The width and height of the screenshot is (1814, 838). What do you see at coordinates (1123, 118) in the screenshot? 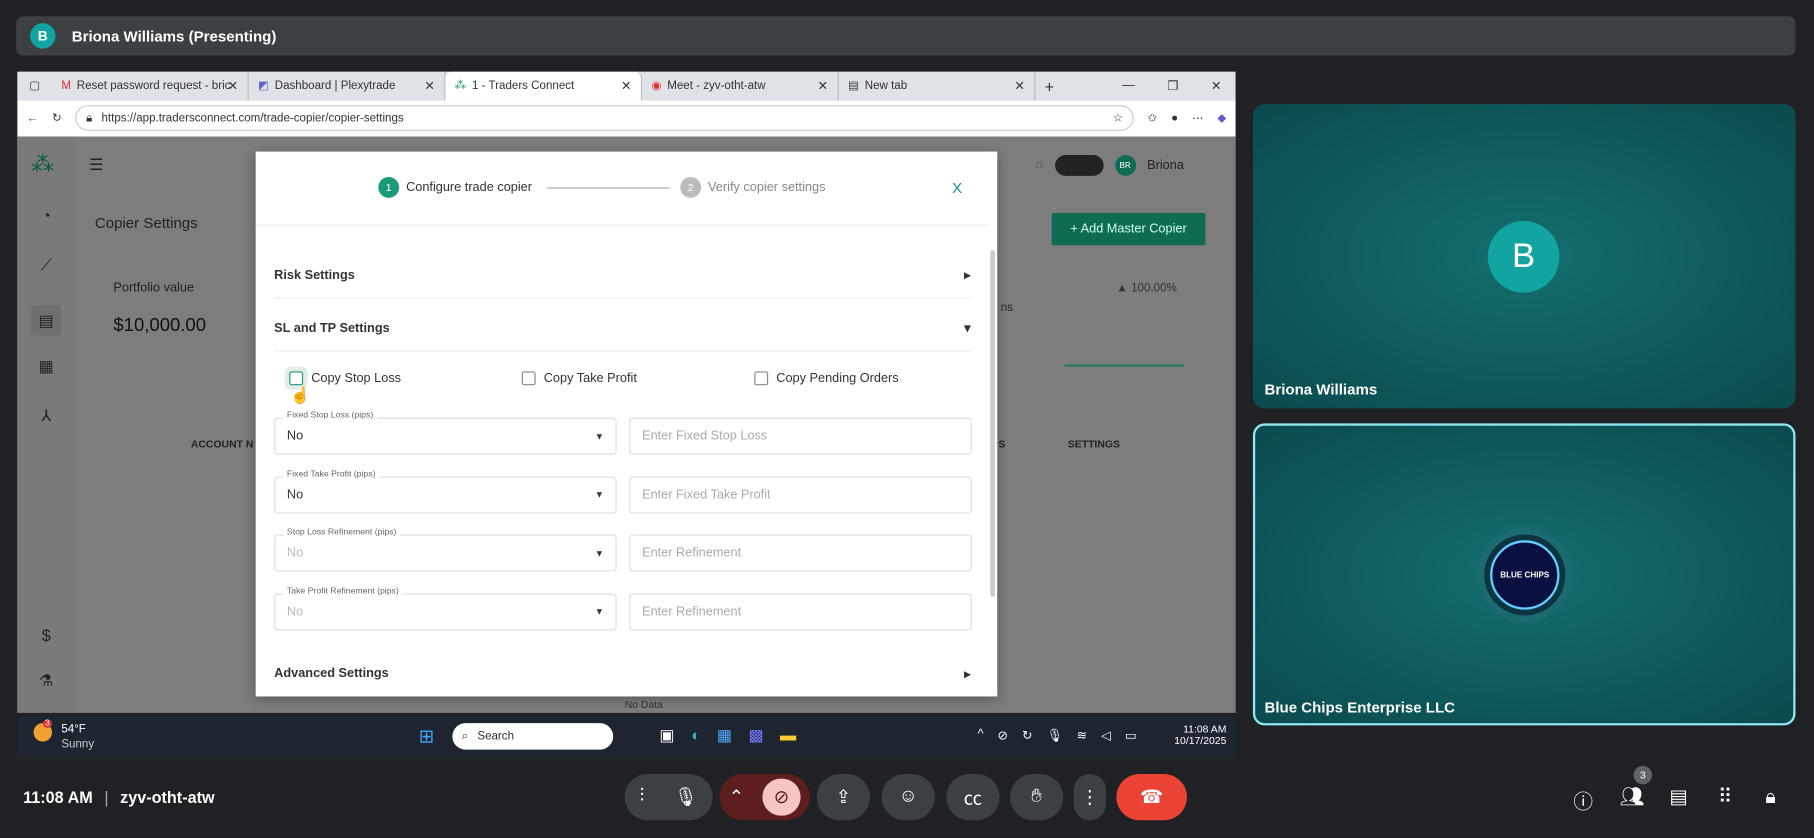
I see `favorite-star-icon: ☆` at bounding box center [1123, 118].